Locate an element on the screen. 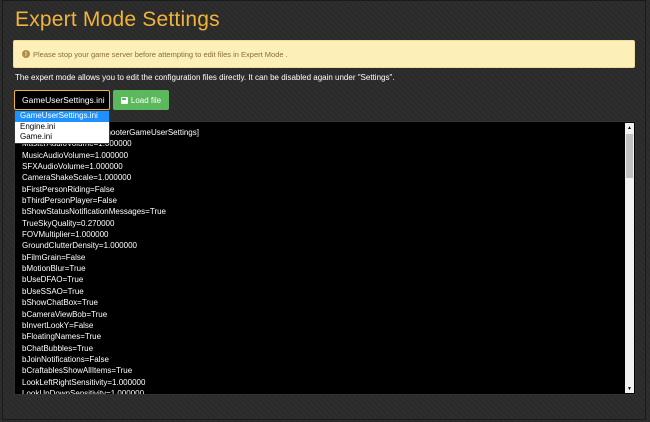 Image resolution: width=650 pixels, height=422 pixels. editor-line: bUseDFAO=True is located at coordinates (110, 279).